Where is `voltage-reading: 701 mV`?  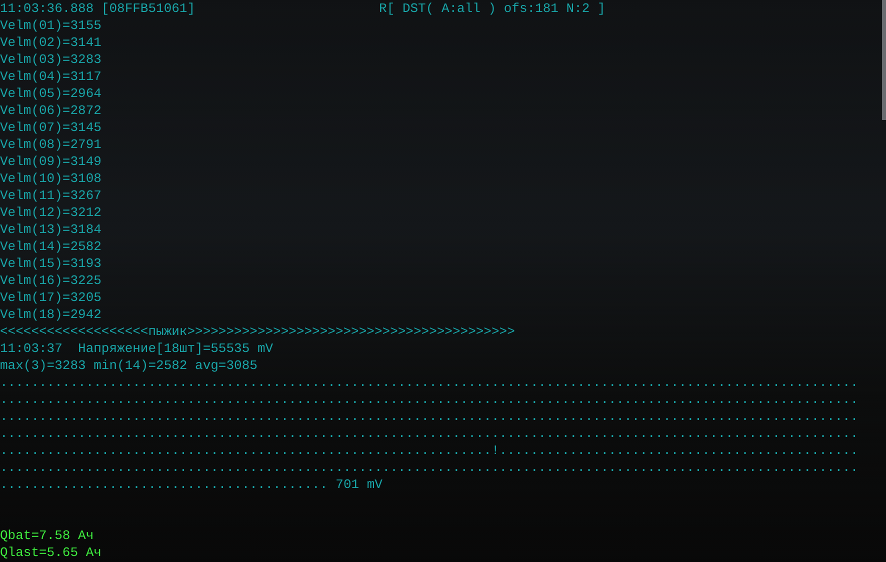
voltage-reading: 701 mV is located at coordinates (359, 484).